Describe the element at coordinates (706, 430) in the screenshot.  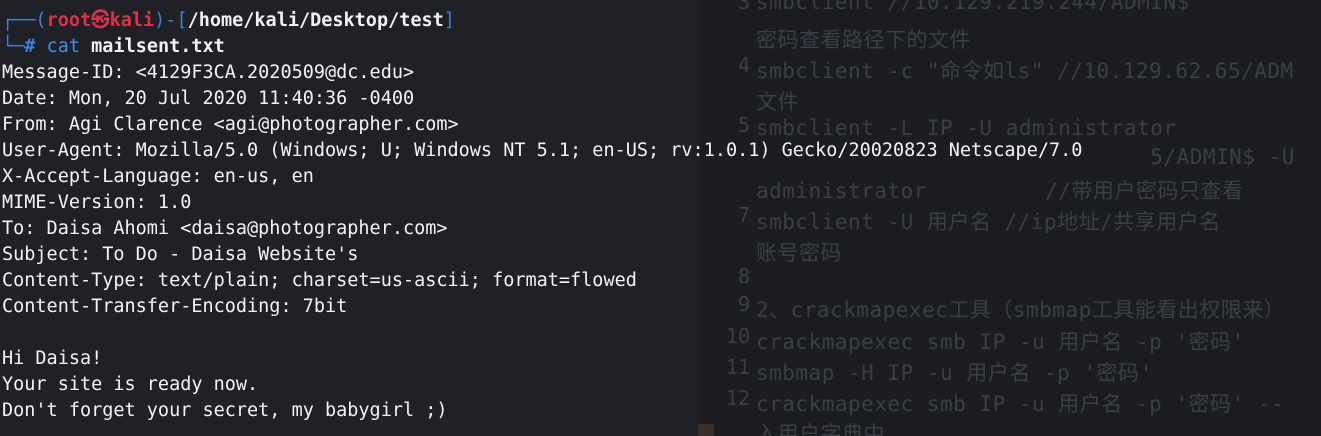
I see `terminal-cursor` at that location.